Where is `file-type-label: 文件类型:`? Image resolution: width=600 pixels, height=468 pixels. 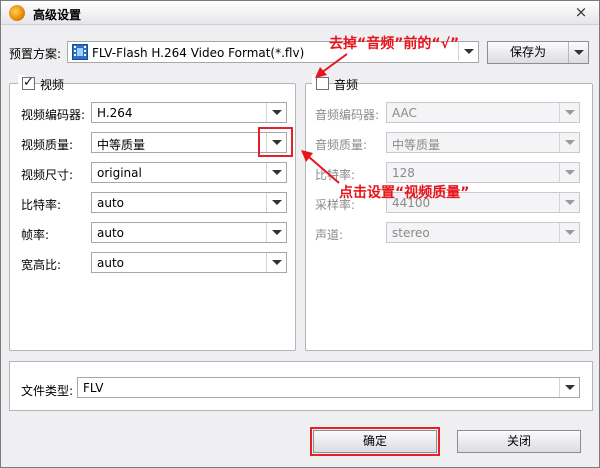
file-type-label: 文件类型: is located at coordinates (47, 391).